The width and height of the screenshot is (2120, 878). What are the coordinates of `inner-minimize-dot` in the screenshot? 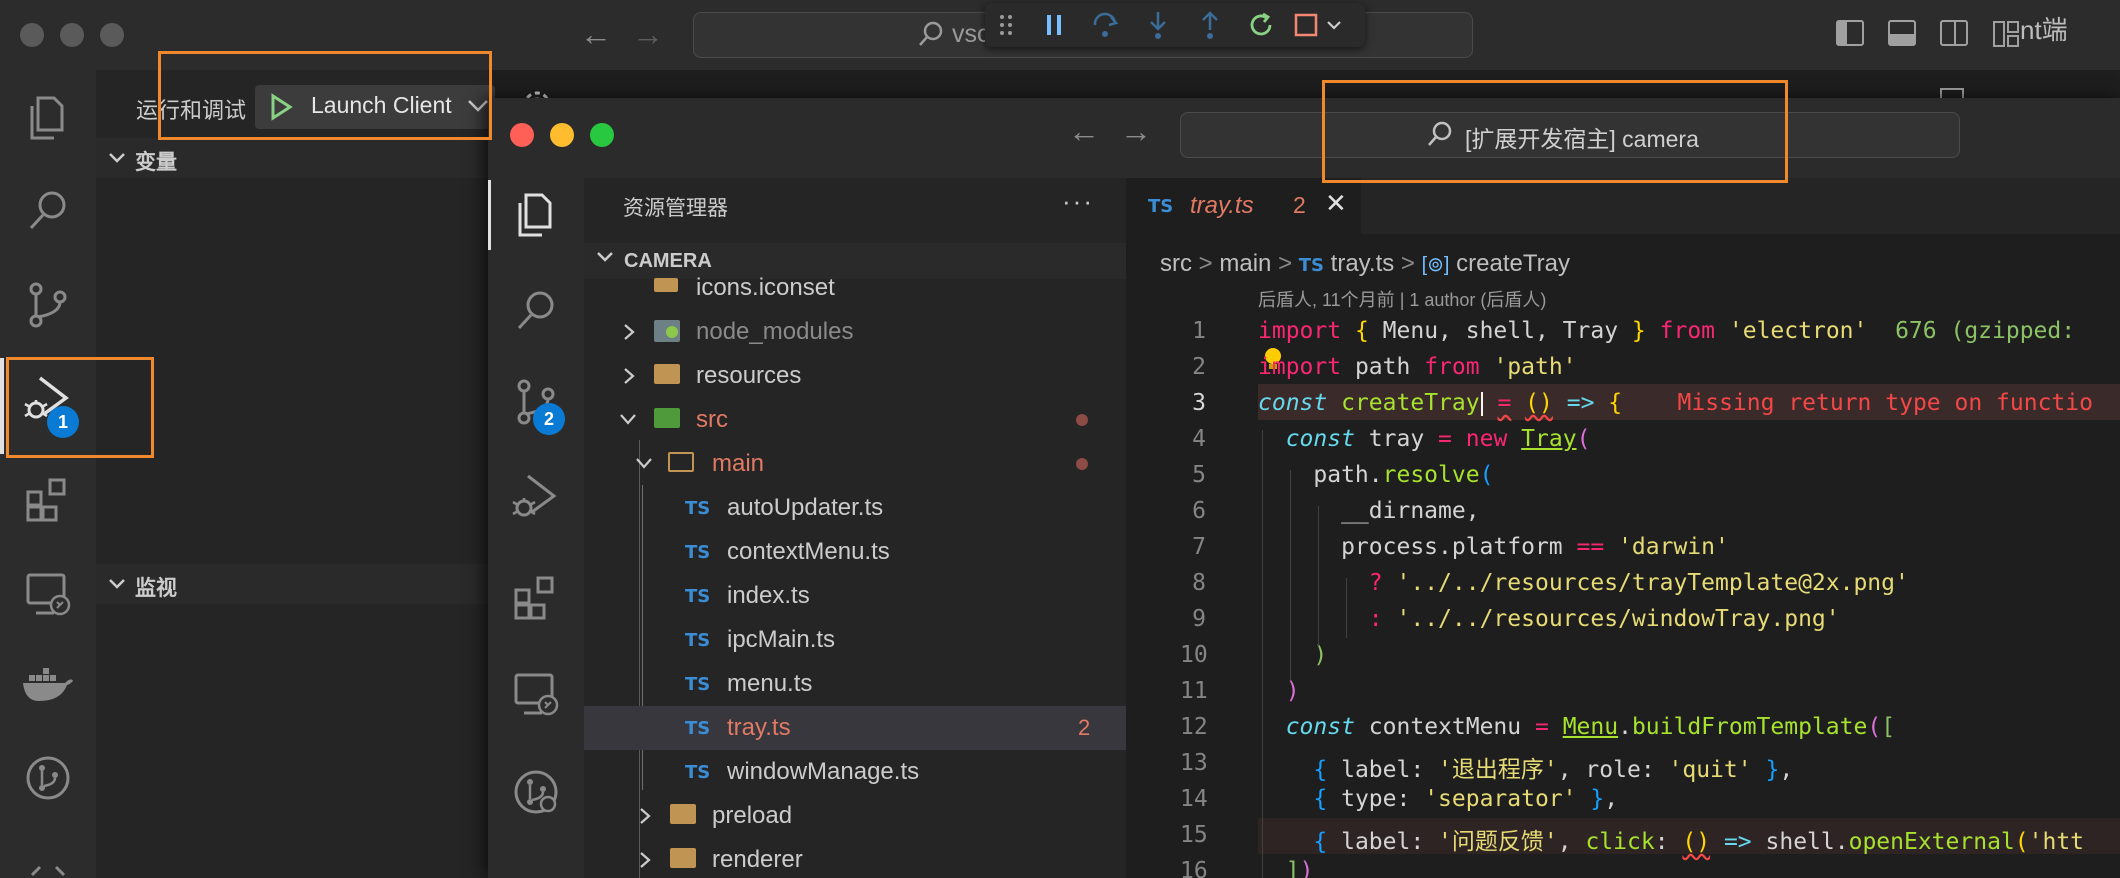 It's located at (562, 135).